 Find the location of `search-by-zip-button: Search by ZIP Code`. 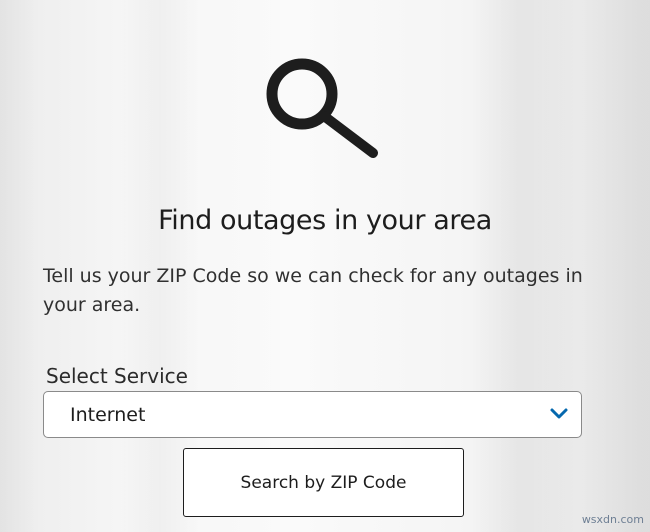

search-by-zip-button: Search by ZIP Code is located at coordinates (323, 482).